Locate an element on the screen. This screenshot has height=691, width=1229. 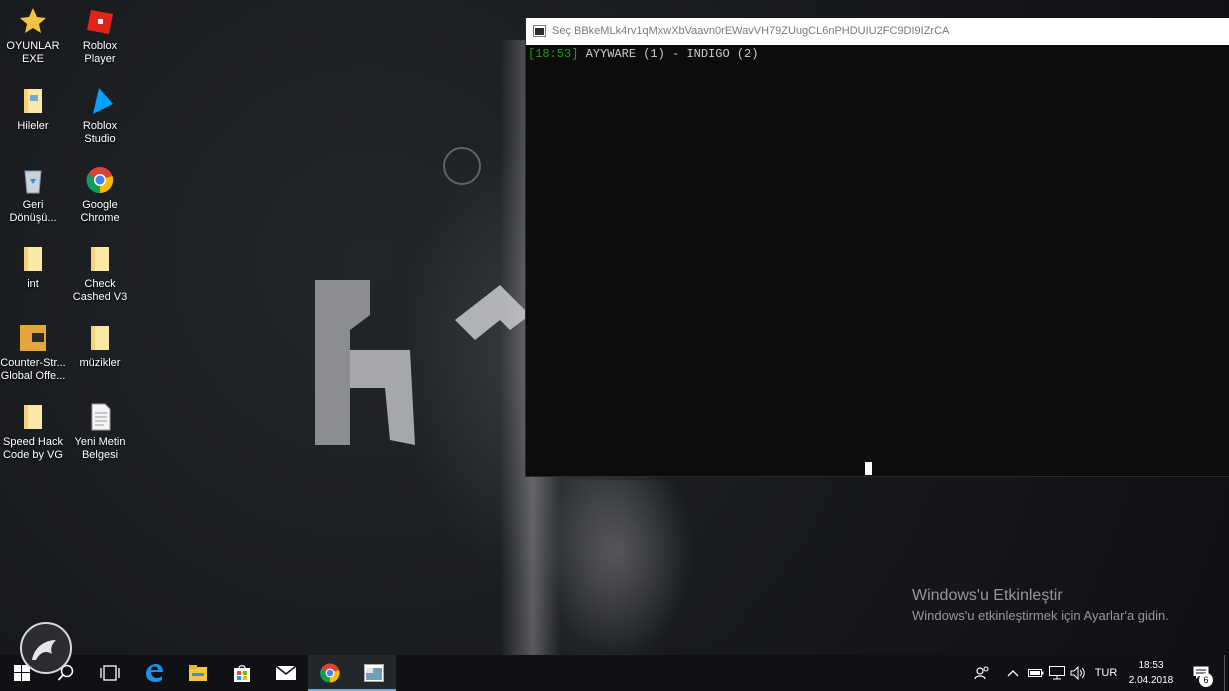
desktop-icon-check-cashed-v3: Check Cashed V3 is located at coordinates (100, 274).